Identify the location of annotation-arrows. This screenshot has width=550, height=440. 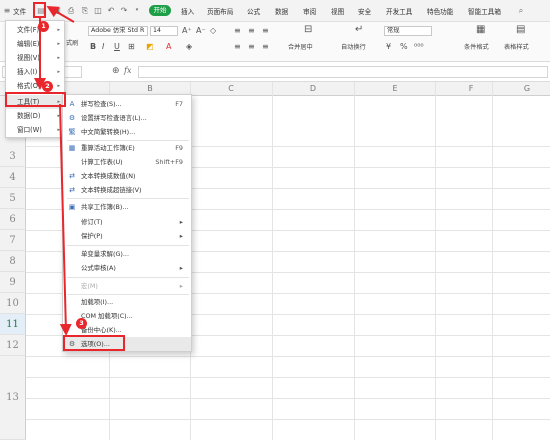
(54, 170).